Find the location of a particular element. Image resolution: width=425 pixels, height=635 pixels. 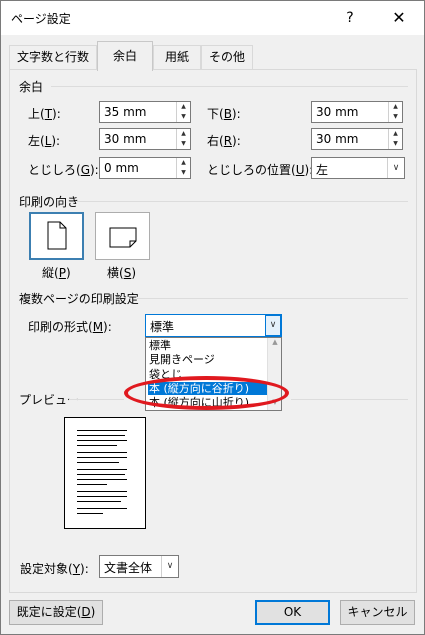

cancel-button: キャンセル is located at coordinates (377, 612).